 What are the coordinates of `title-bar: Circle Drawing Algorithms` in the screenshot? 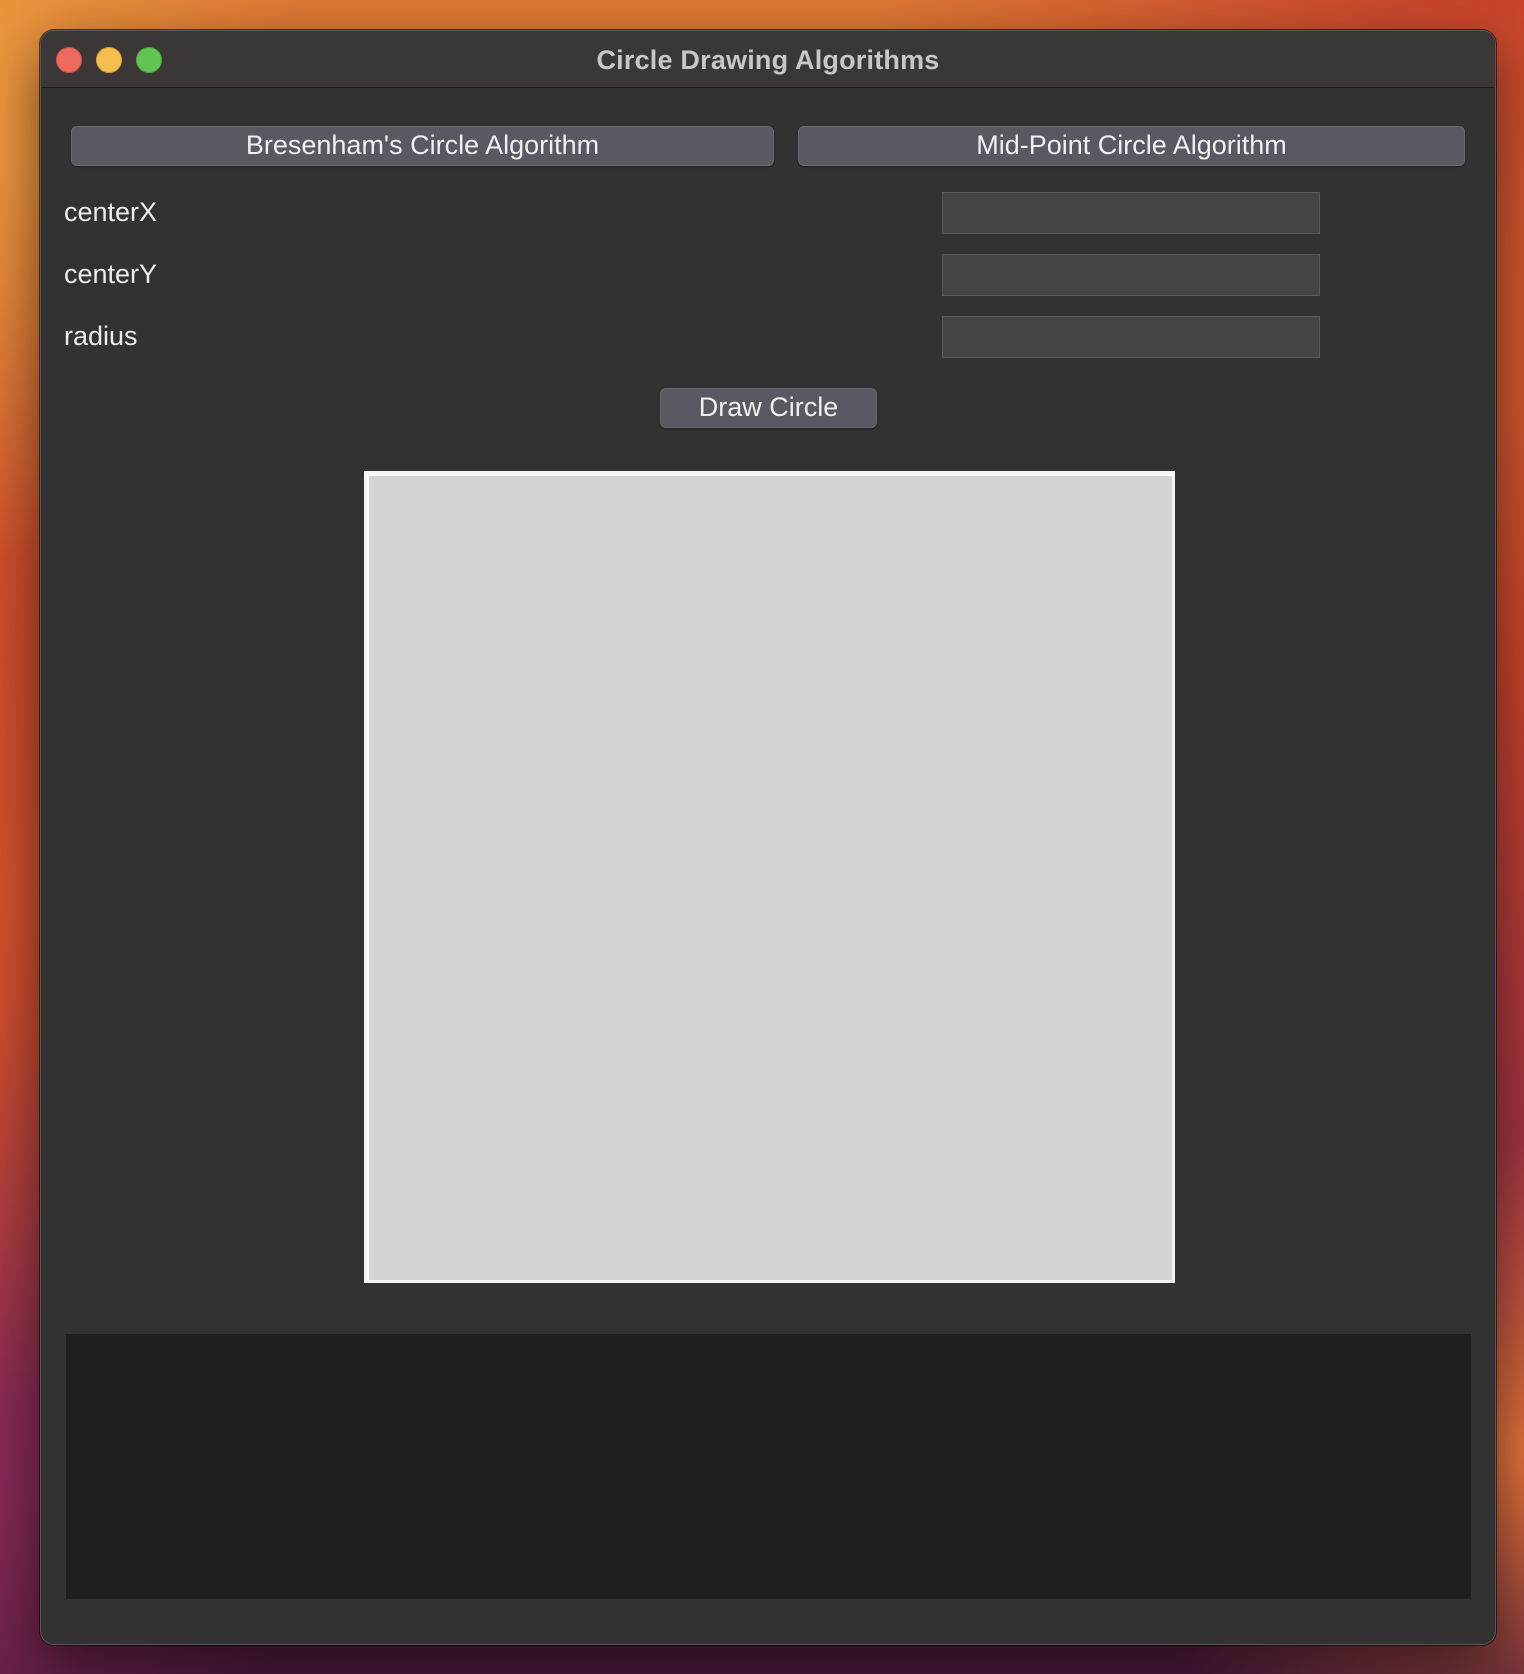 It's located at (768, 59).